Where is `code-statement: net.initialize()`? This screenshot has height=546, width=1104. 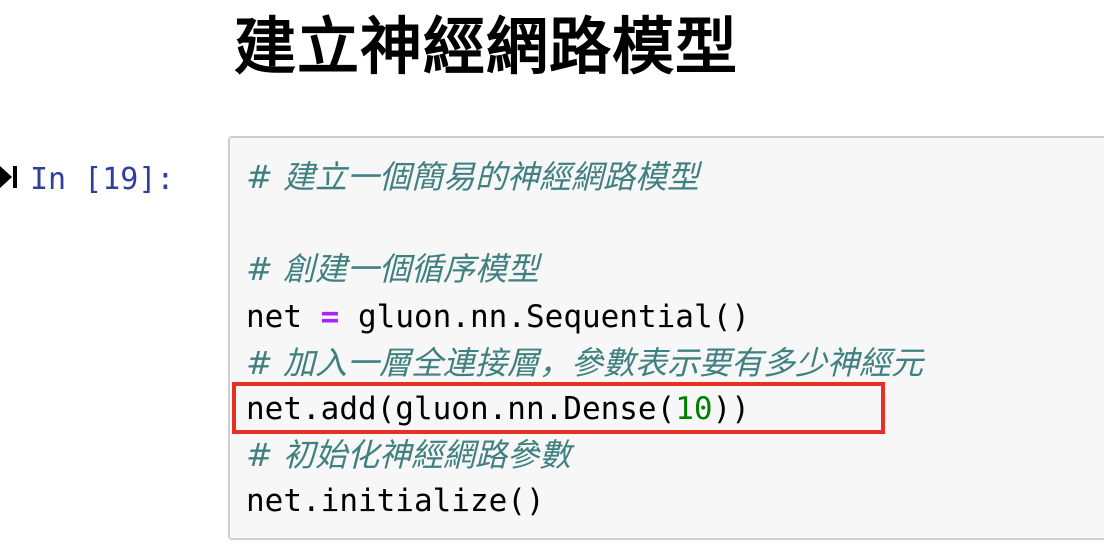 code-statement: net.initialize() is located at coordinates (395, 501).